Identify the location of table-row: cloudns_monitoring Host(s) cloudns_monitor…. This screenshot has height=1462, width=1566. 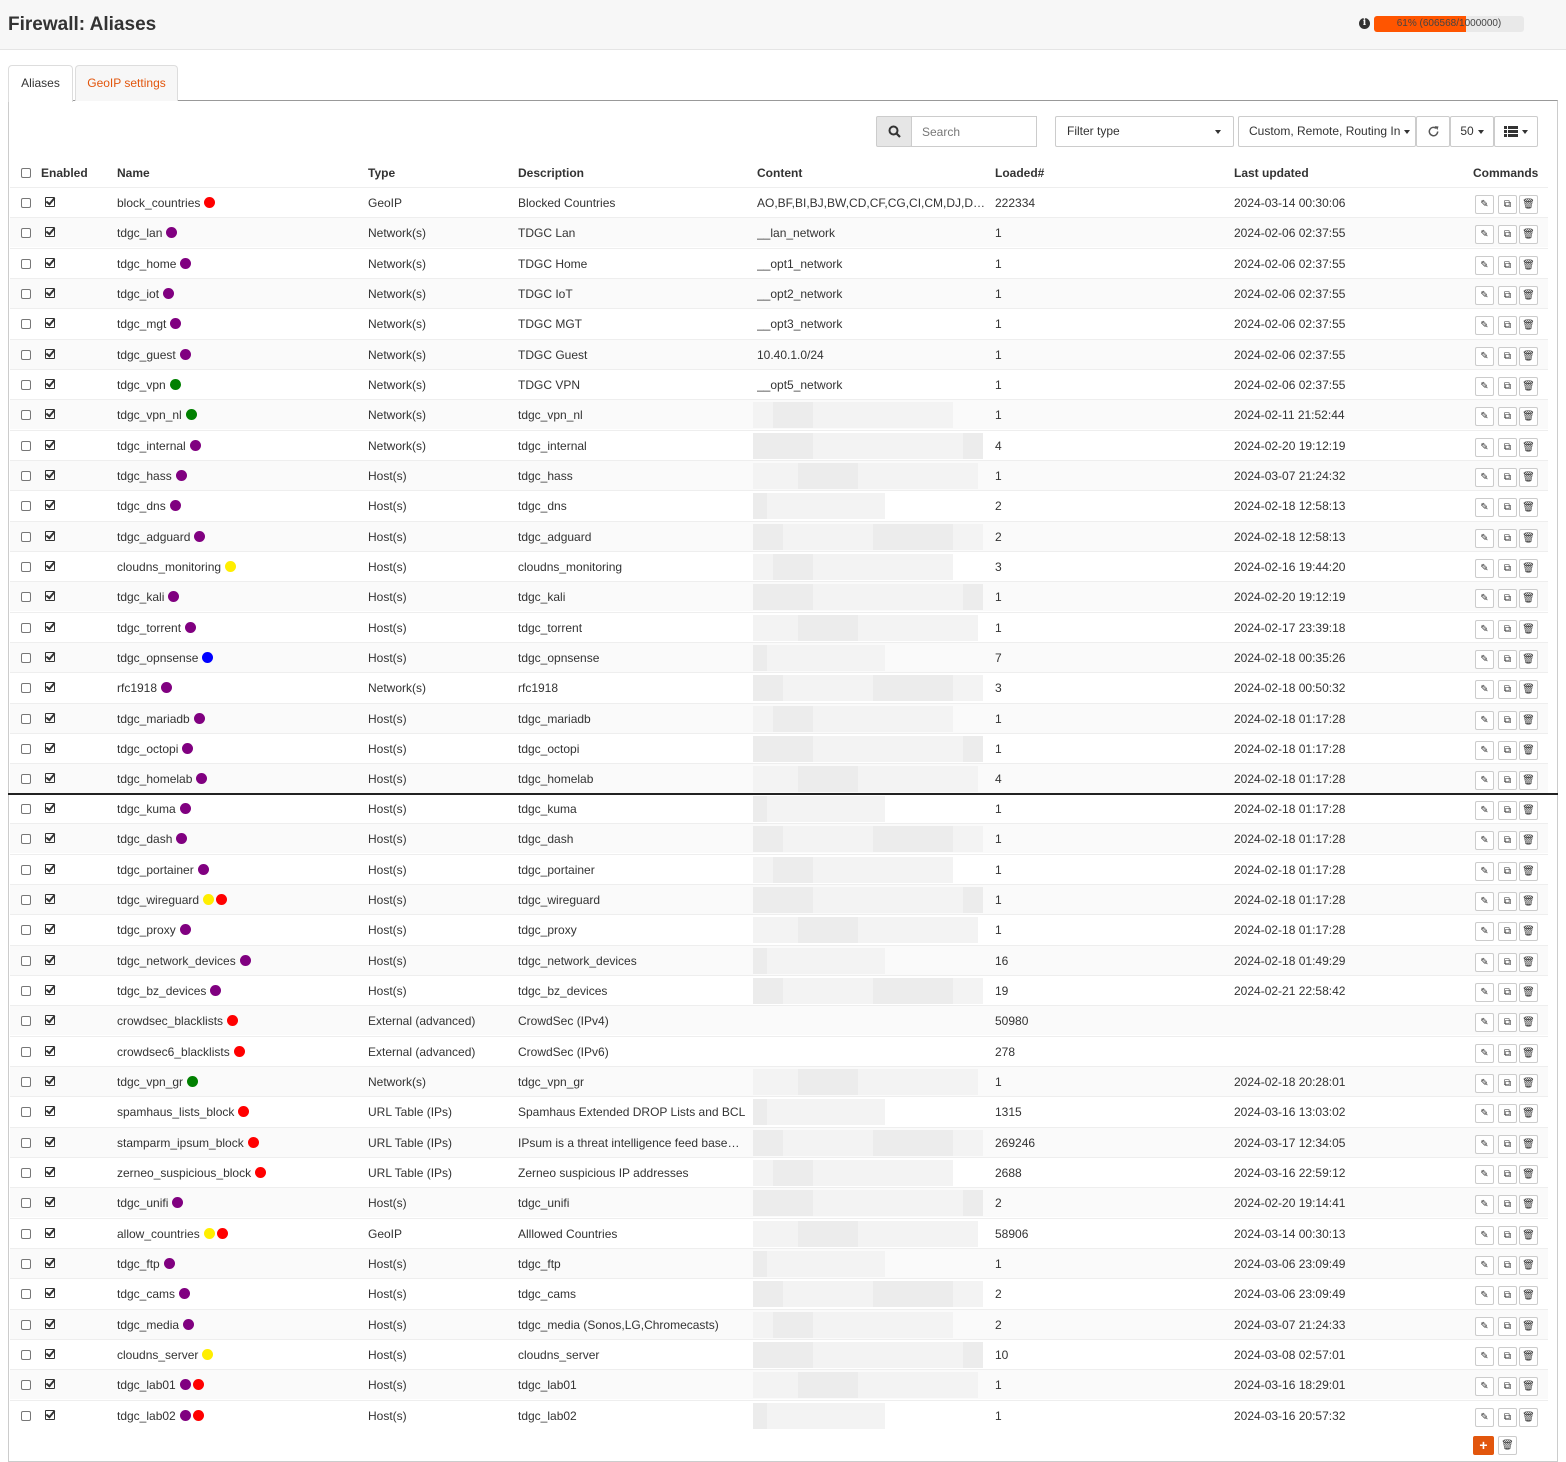
(779, 566).